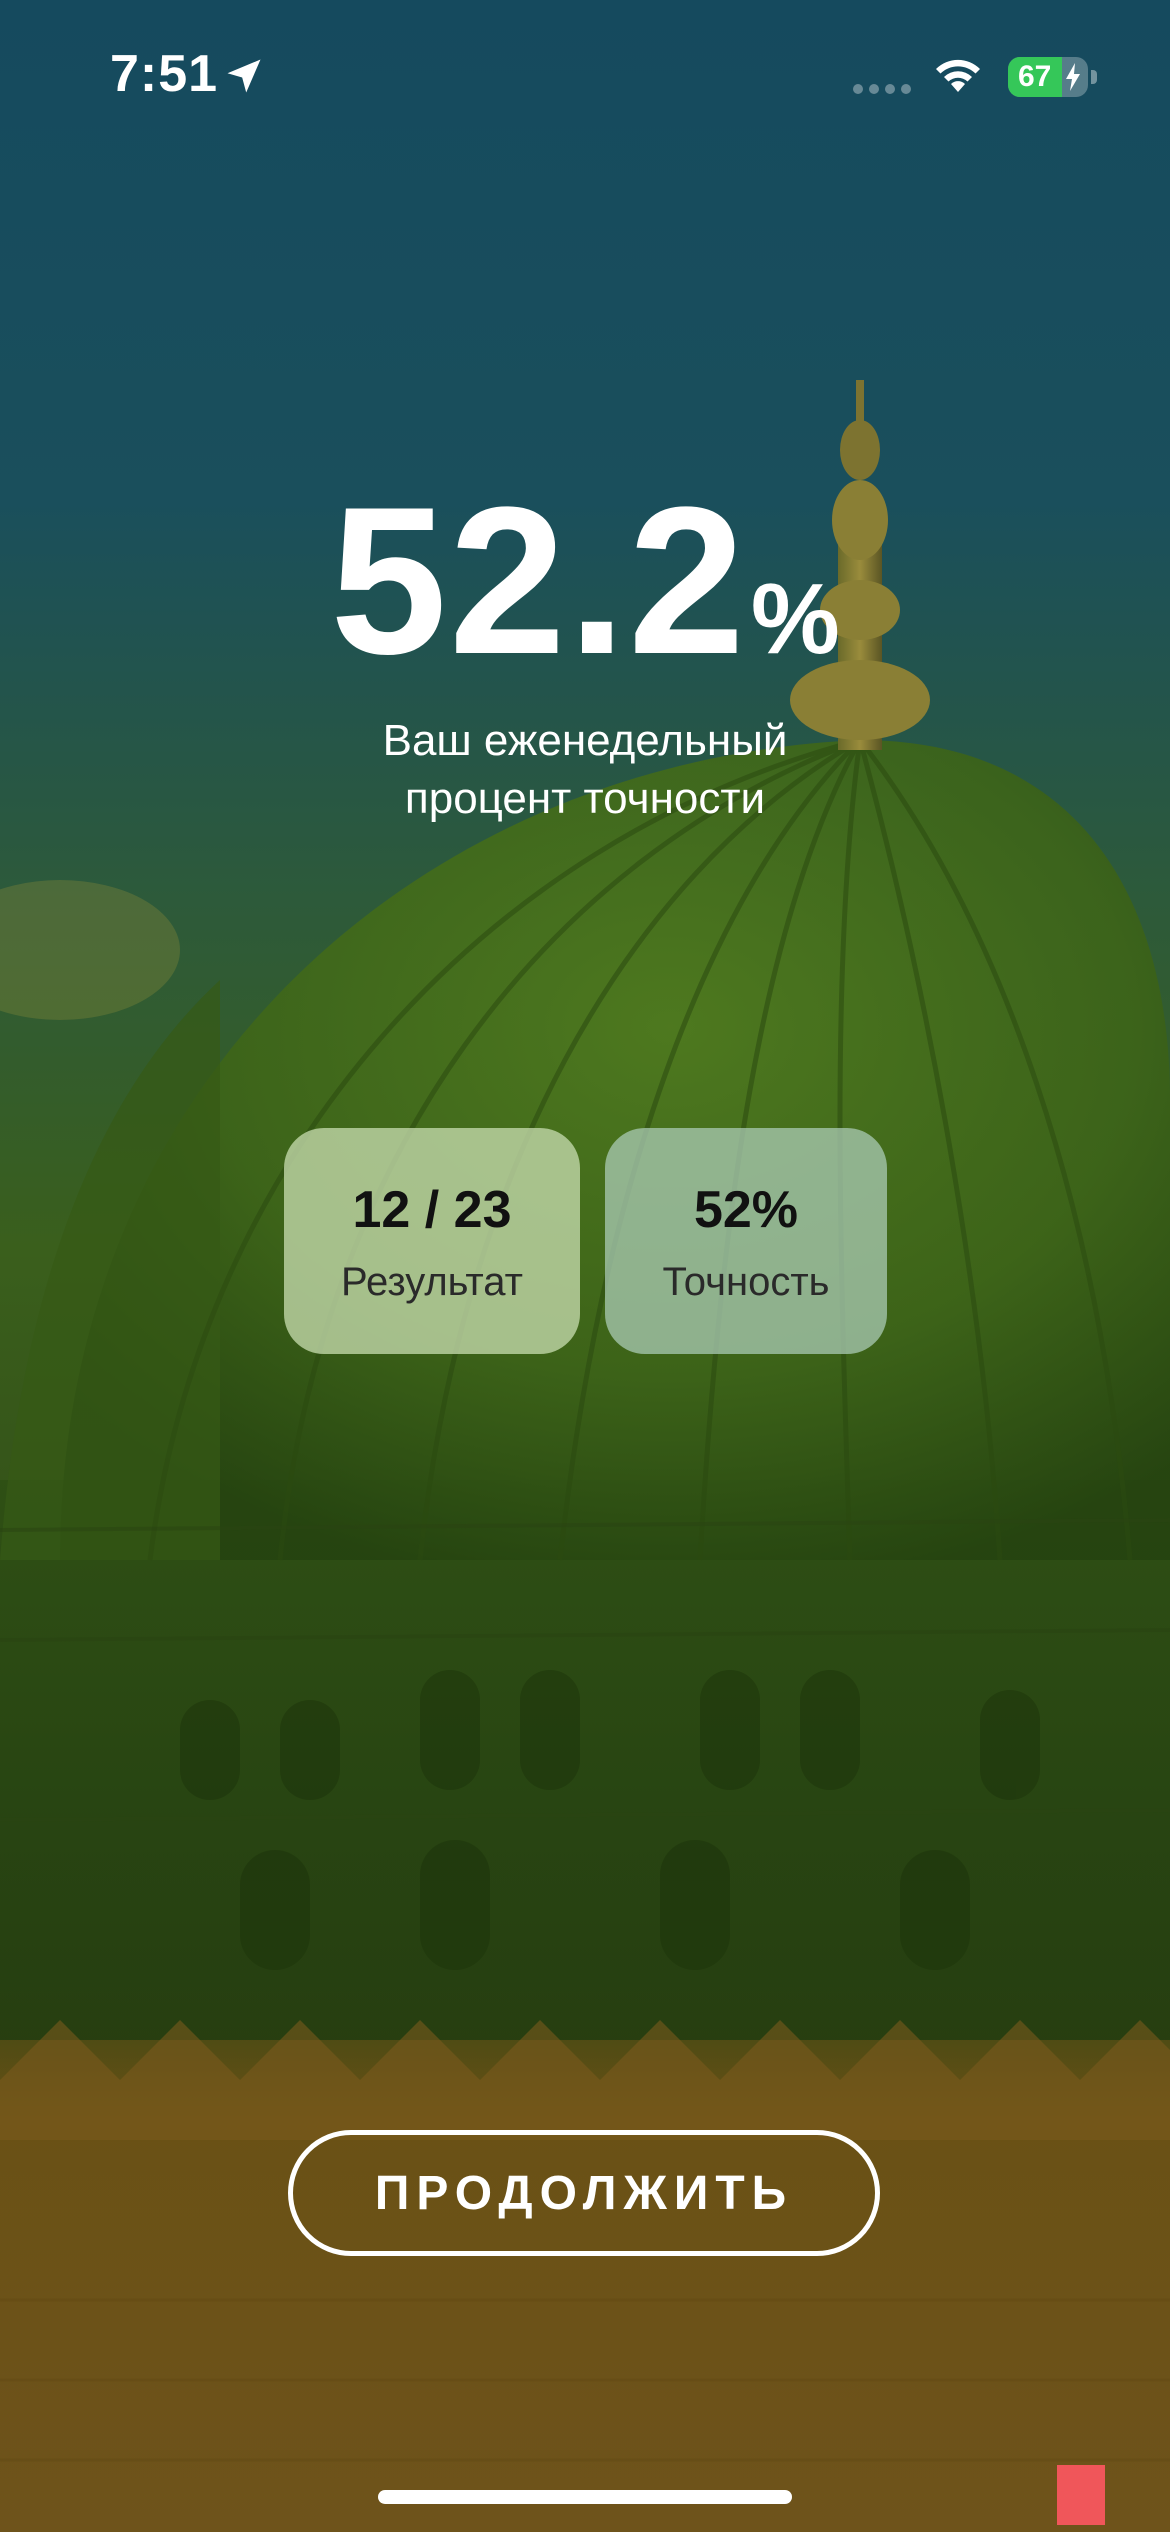  Describe the element at coordinates (432, 1282) in the screenshot. I see `result-label: Результат` at that location.